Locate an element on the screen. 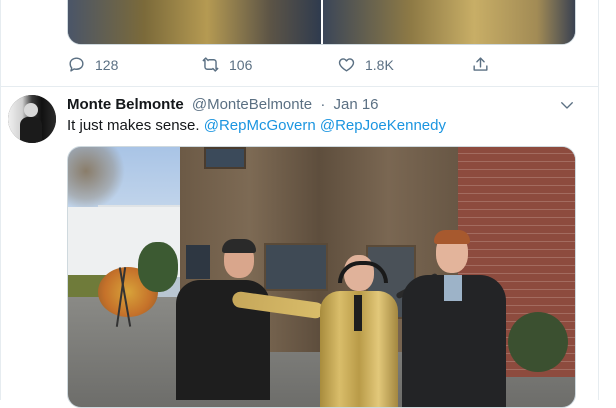 This screenshot has height=408, width=616. photo-person-left is located at coordinates (223, 323).